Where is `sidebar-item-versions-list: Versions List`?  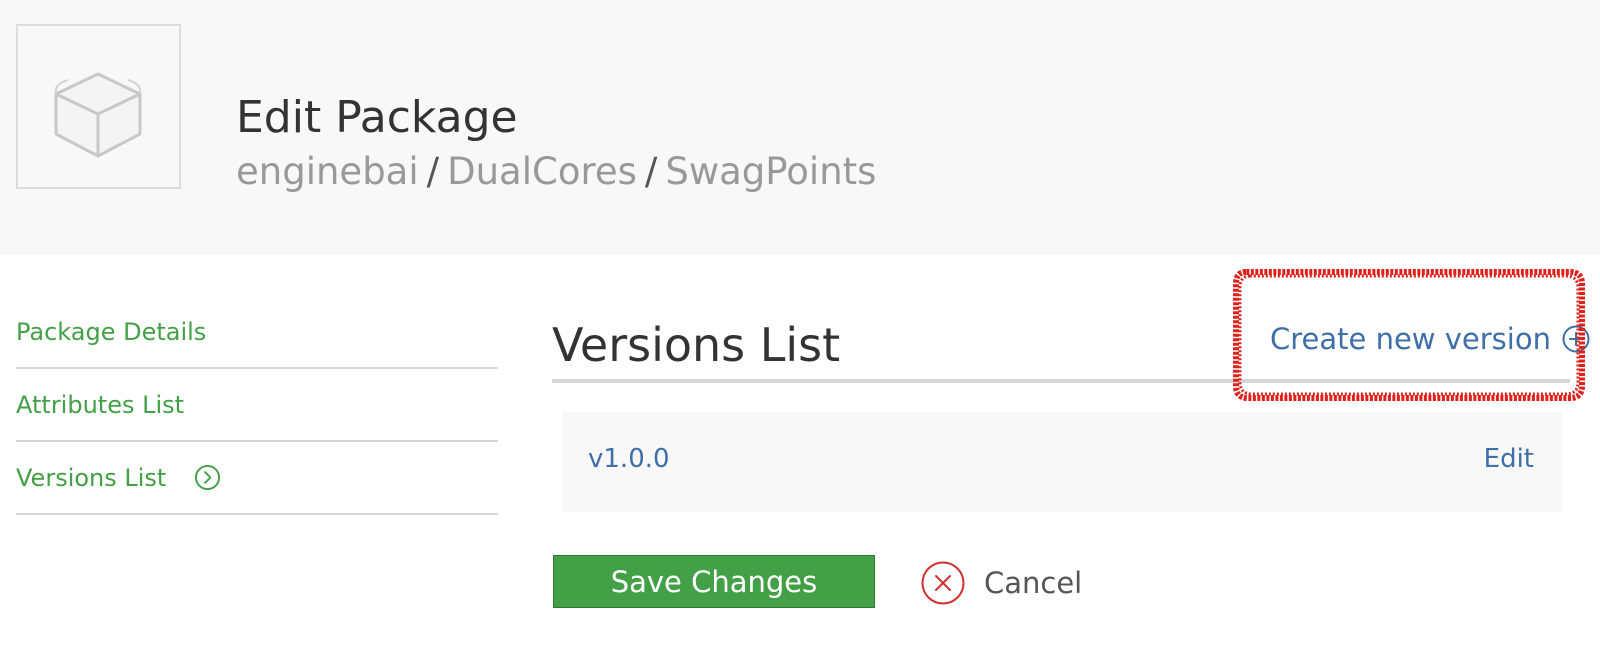
sidebar-item-versions-list: Versions List is located at coordinates (257, 478).